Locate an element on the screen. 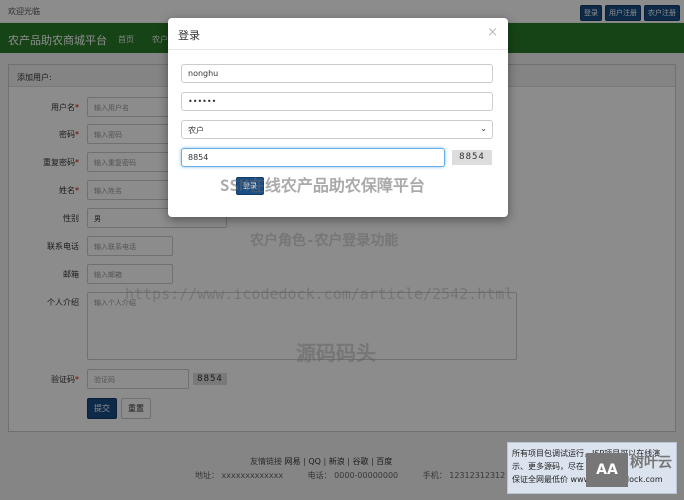  modal-password-input: •••••• is located at coordinates (337, 101).